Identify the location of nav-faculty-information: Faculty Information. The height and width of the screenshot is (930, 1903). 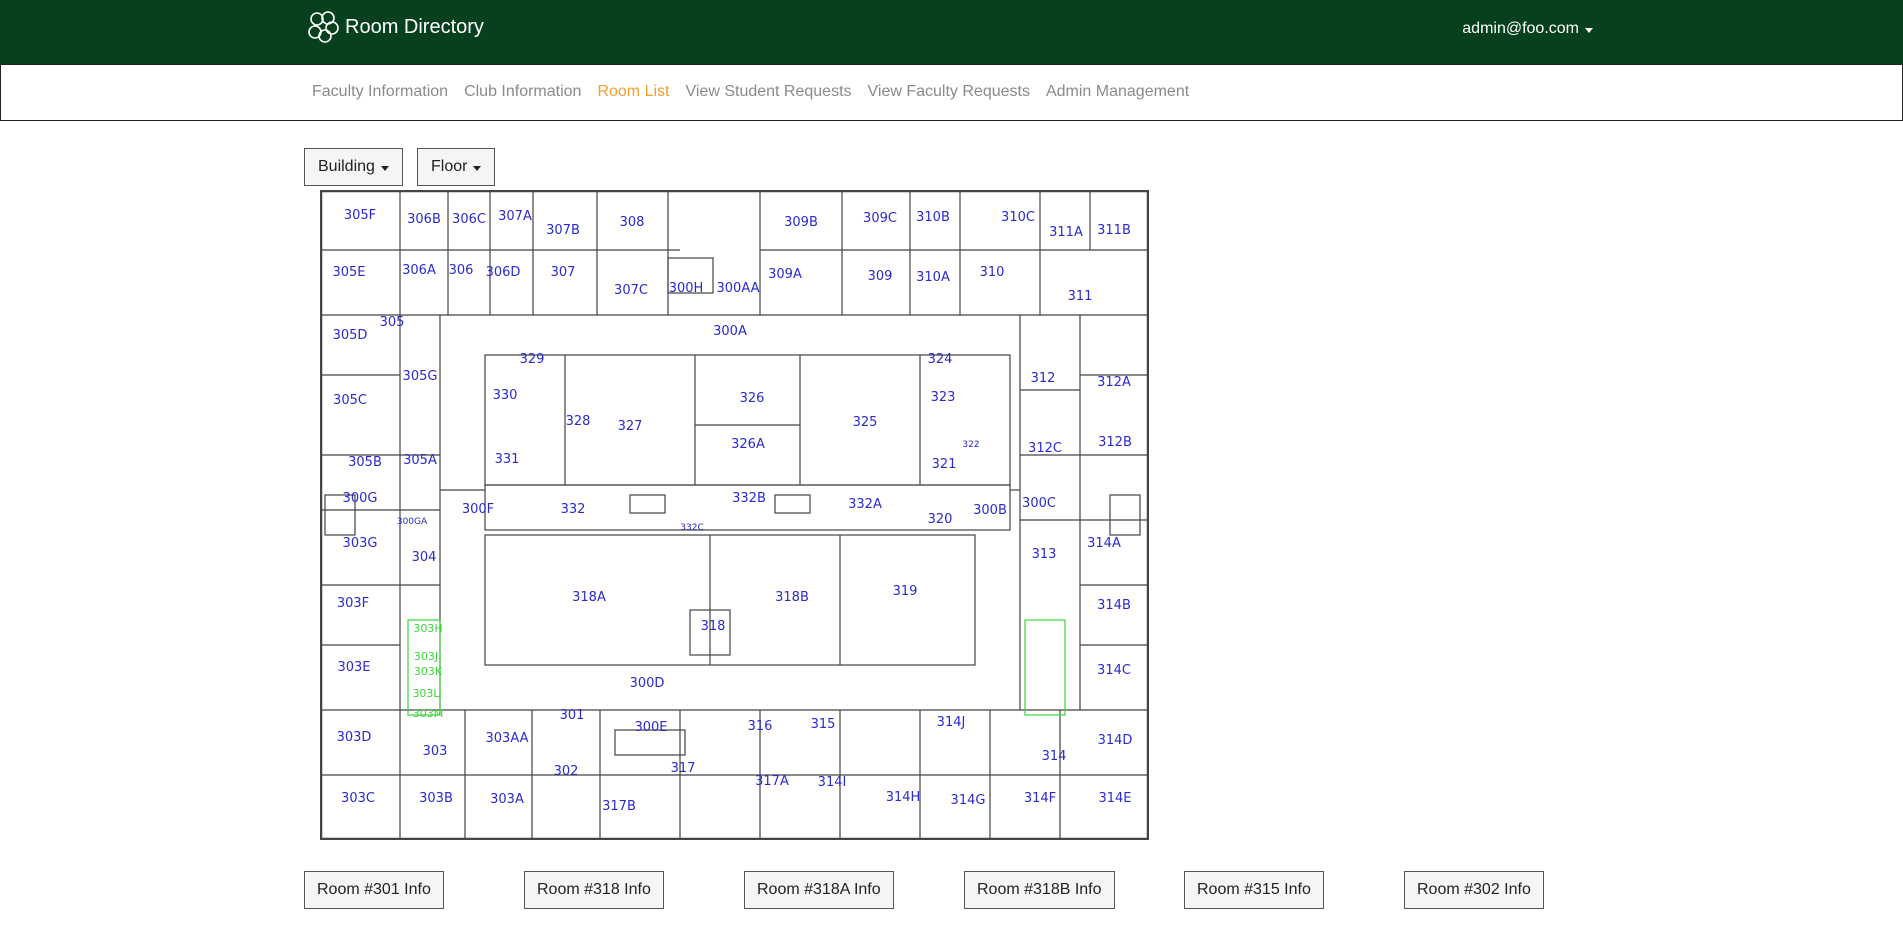
(380, 92).